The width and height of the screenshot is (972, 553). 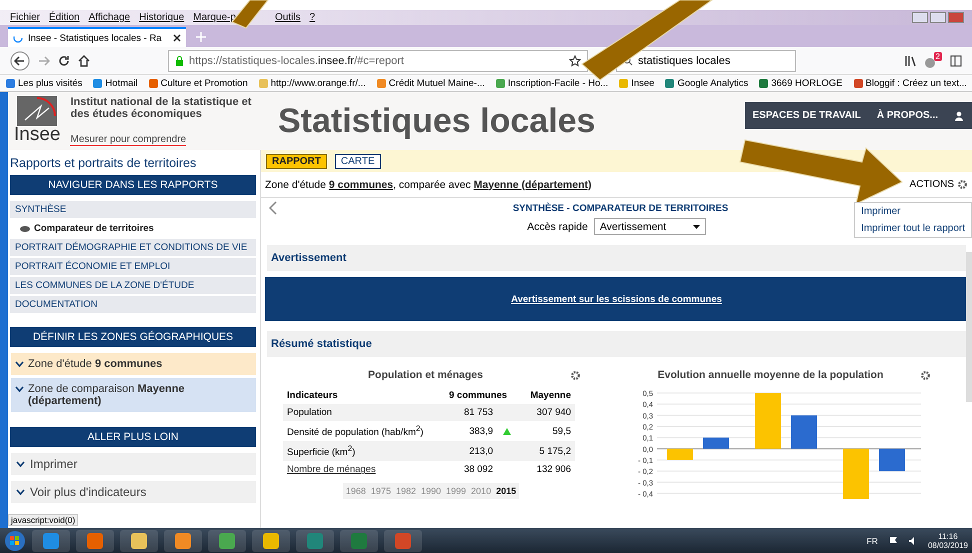 What do you see at coordinates (133, 247) in the screenshot?
I see `report-link: PORTRAIT DÉMOGRAPHIE ET CONDITIONS DE VIE` at bounding box center [133, 247].